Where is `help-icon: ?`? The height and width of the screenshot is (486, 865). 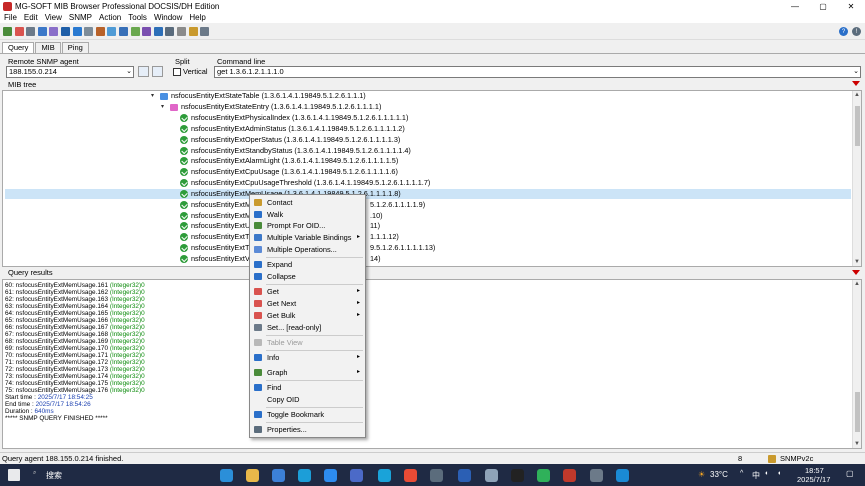 help-icon: ? is located at coordinates (843, 31).